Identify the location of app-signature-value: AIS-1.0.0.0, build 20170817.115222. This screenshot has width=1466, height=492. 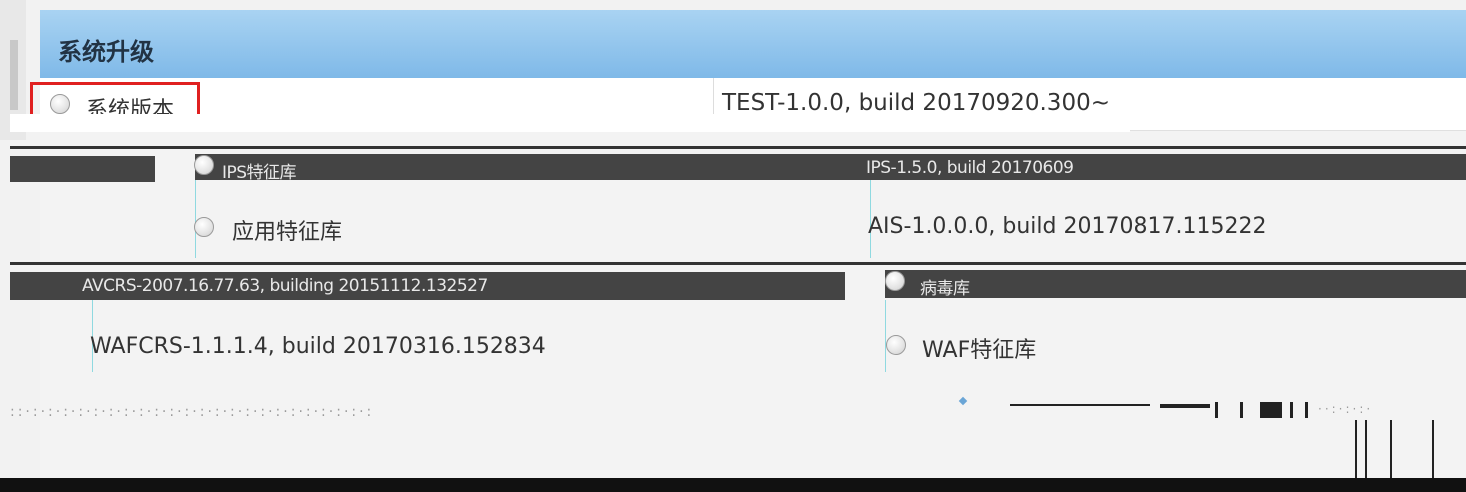
(1067, 226).